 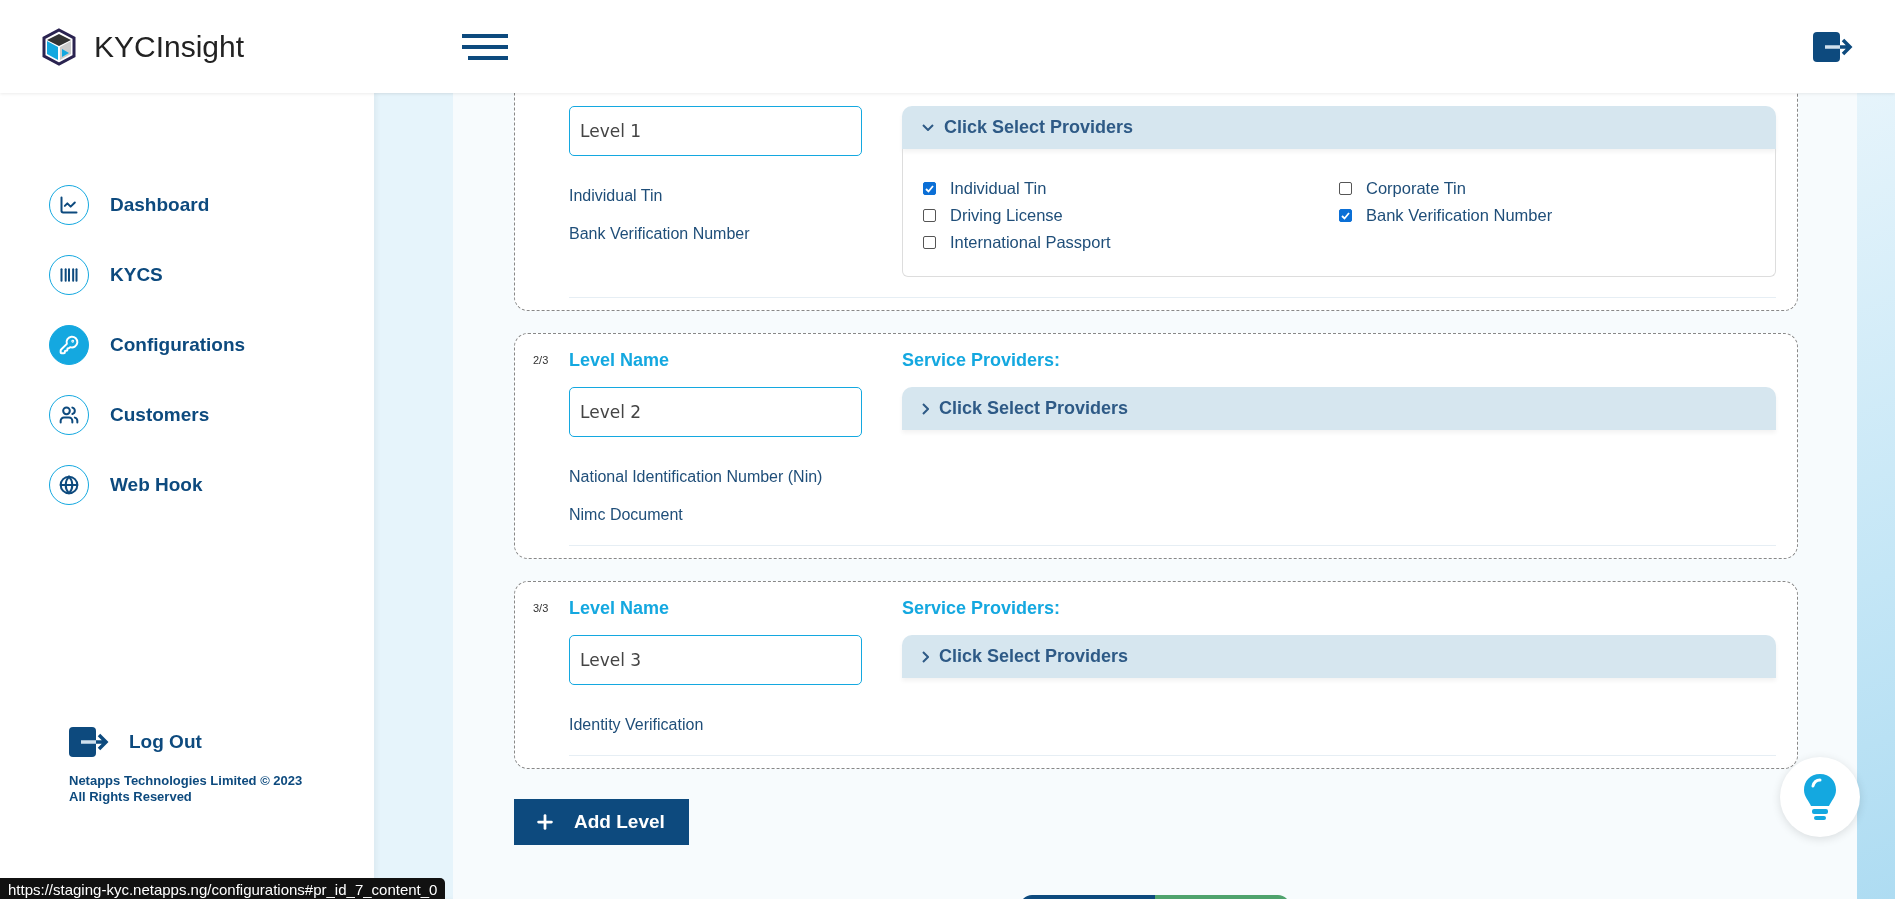 What do you see at coordinates (211, 275) in the screenshot?
I see `sidebar-item: KYCS` at bounding box center [211, 275].